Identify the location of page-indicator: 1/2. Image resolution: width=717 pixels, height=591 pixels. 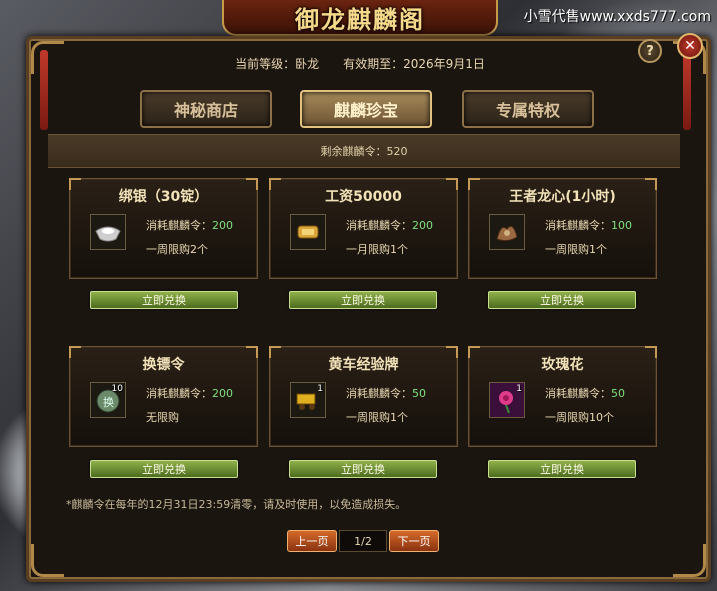
(363, 541).